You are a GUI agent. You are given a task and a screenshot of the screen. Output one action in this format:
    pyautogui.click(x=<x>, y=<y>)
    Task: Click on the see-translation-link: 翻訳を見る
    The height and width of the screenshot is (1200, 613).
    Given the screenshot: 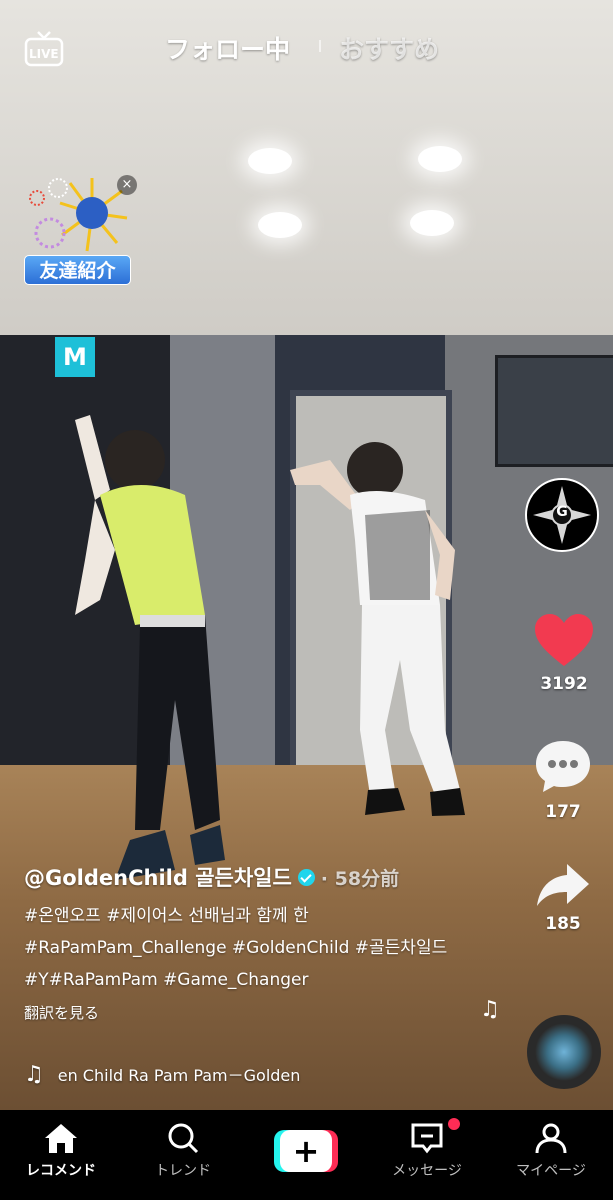 What is the action you would take?
    pyautogui.click(x=254, y=1012)
    